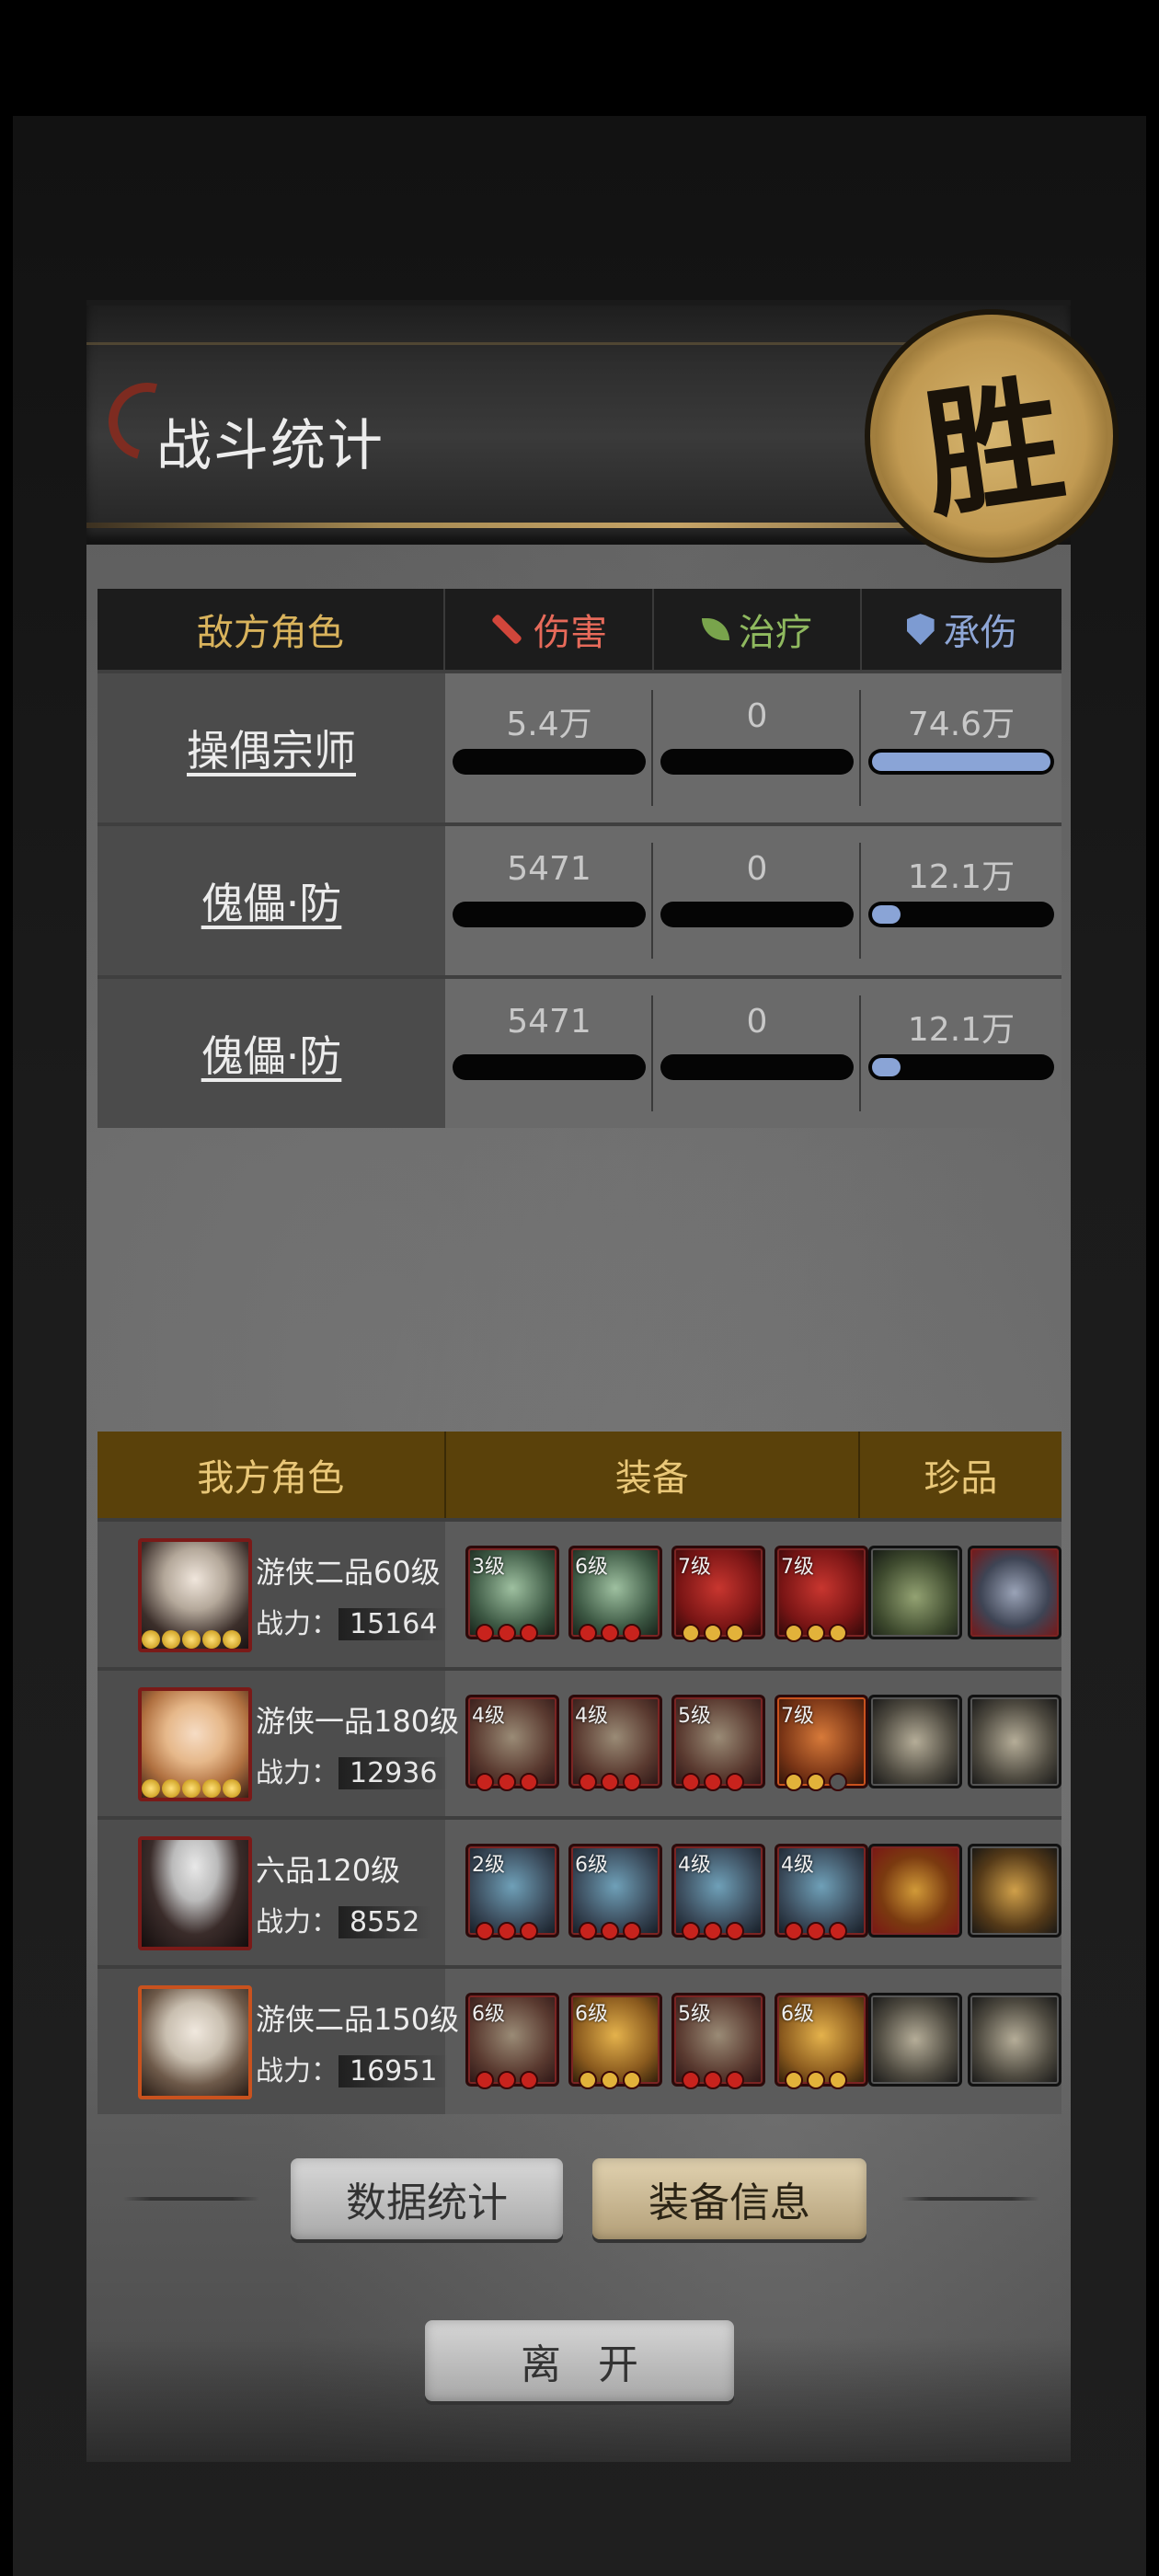  Describe the element at coordinates (821, 1743) in the screenshot. I see `jade-pendant-icon: 7级` at that location.